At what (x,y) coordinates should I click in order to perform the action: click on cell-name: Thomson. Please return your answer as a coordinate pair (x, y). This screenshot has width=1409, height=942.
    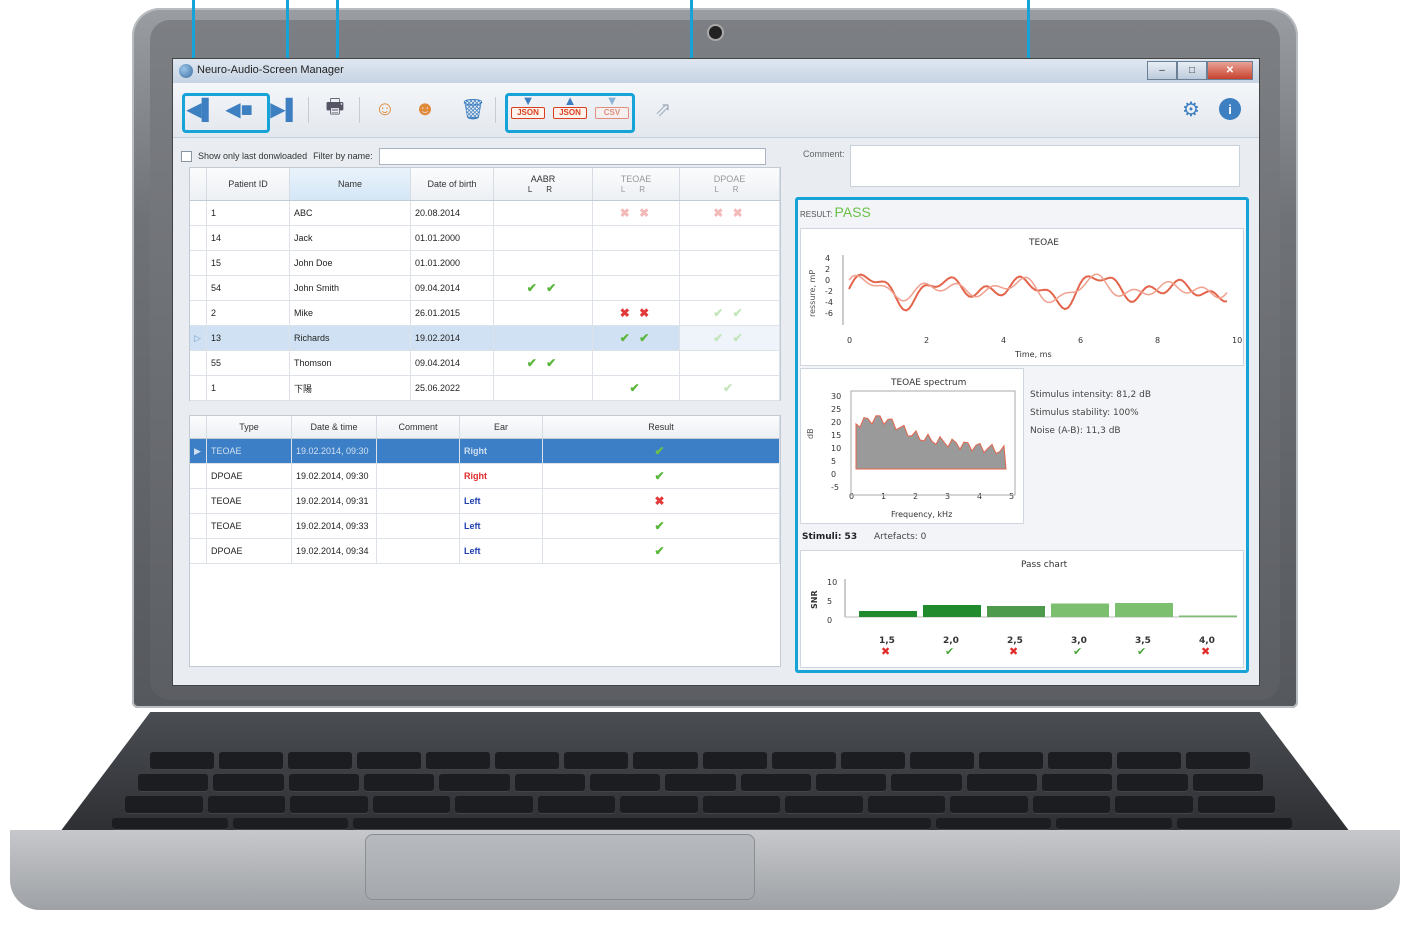
    Looking at the image, I should click on (350, 363).